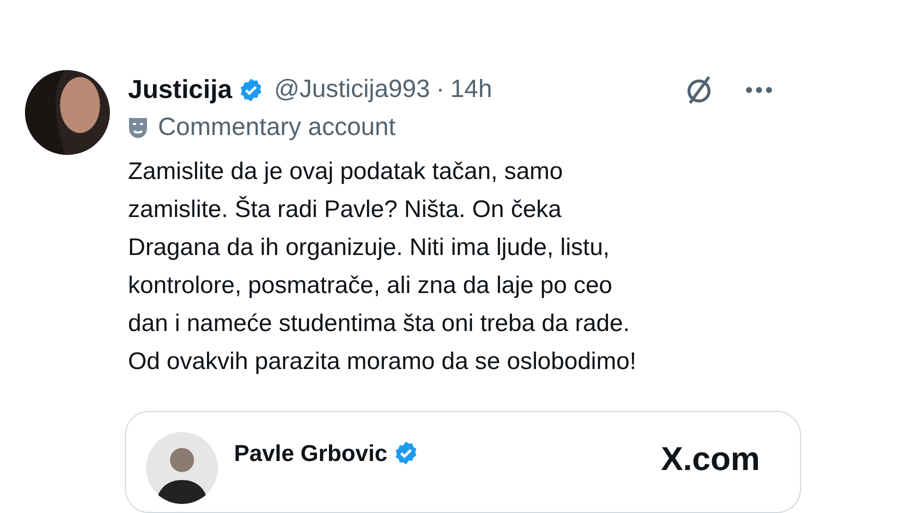 The image size is (906, 513). I want to click on more-options-icon, so click(759, 90).